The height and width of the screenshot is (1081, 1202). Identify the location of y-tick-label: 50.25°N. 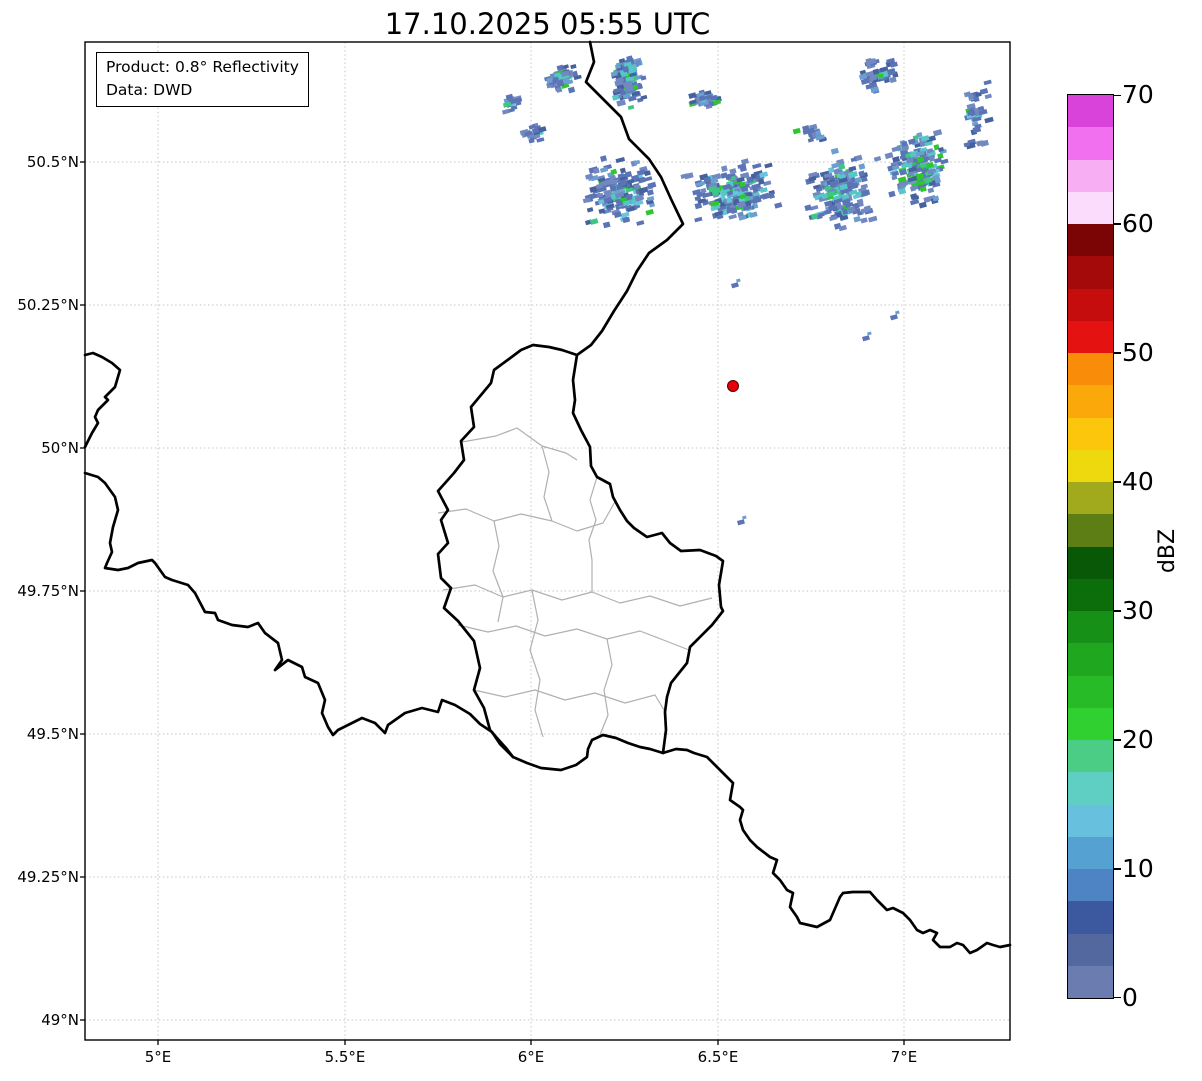
(48, 305).